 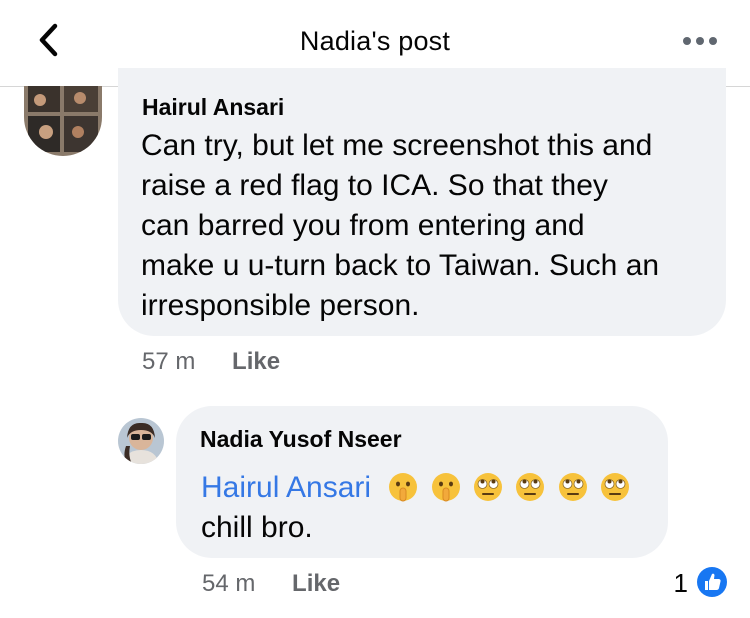 I want to click on comment-text: Hairul Ansari chill bro., so click(x=431, y=508).